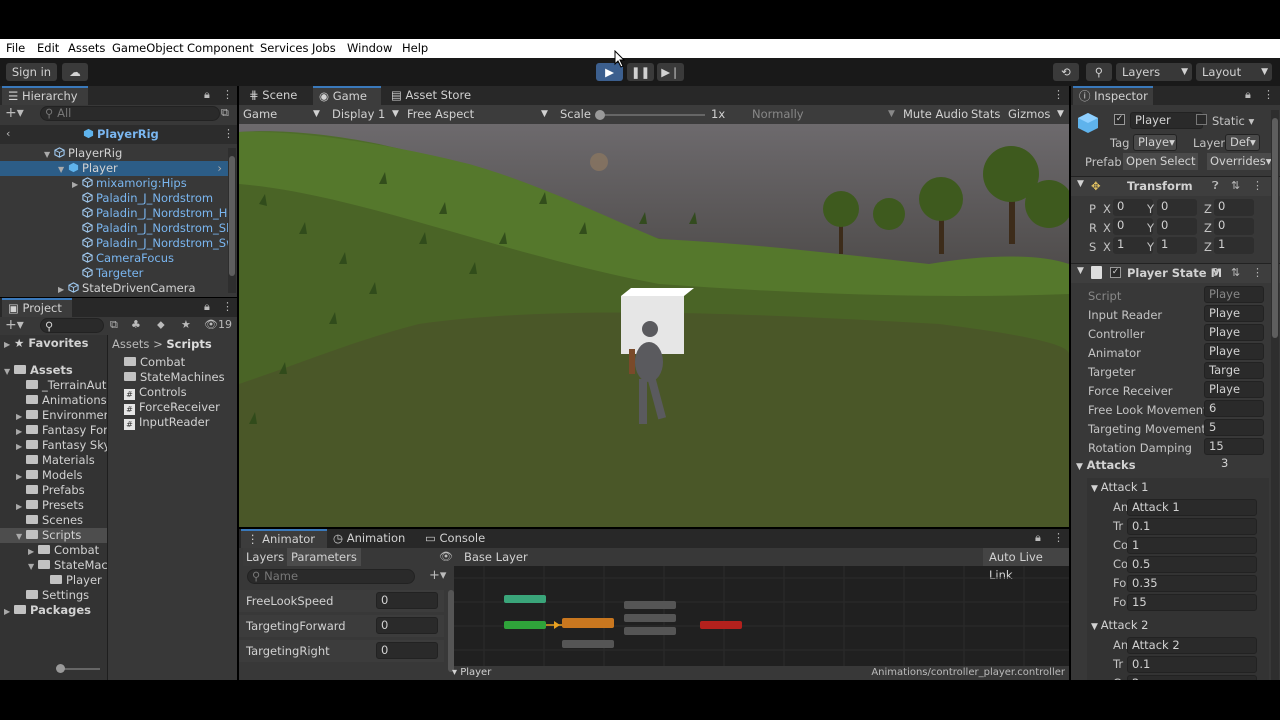 This screenshot has height=720, width=1280. I want to click on tab-console: ▭ Console, so click(459, 538).